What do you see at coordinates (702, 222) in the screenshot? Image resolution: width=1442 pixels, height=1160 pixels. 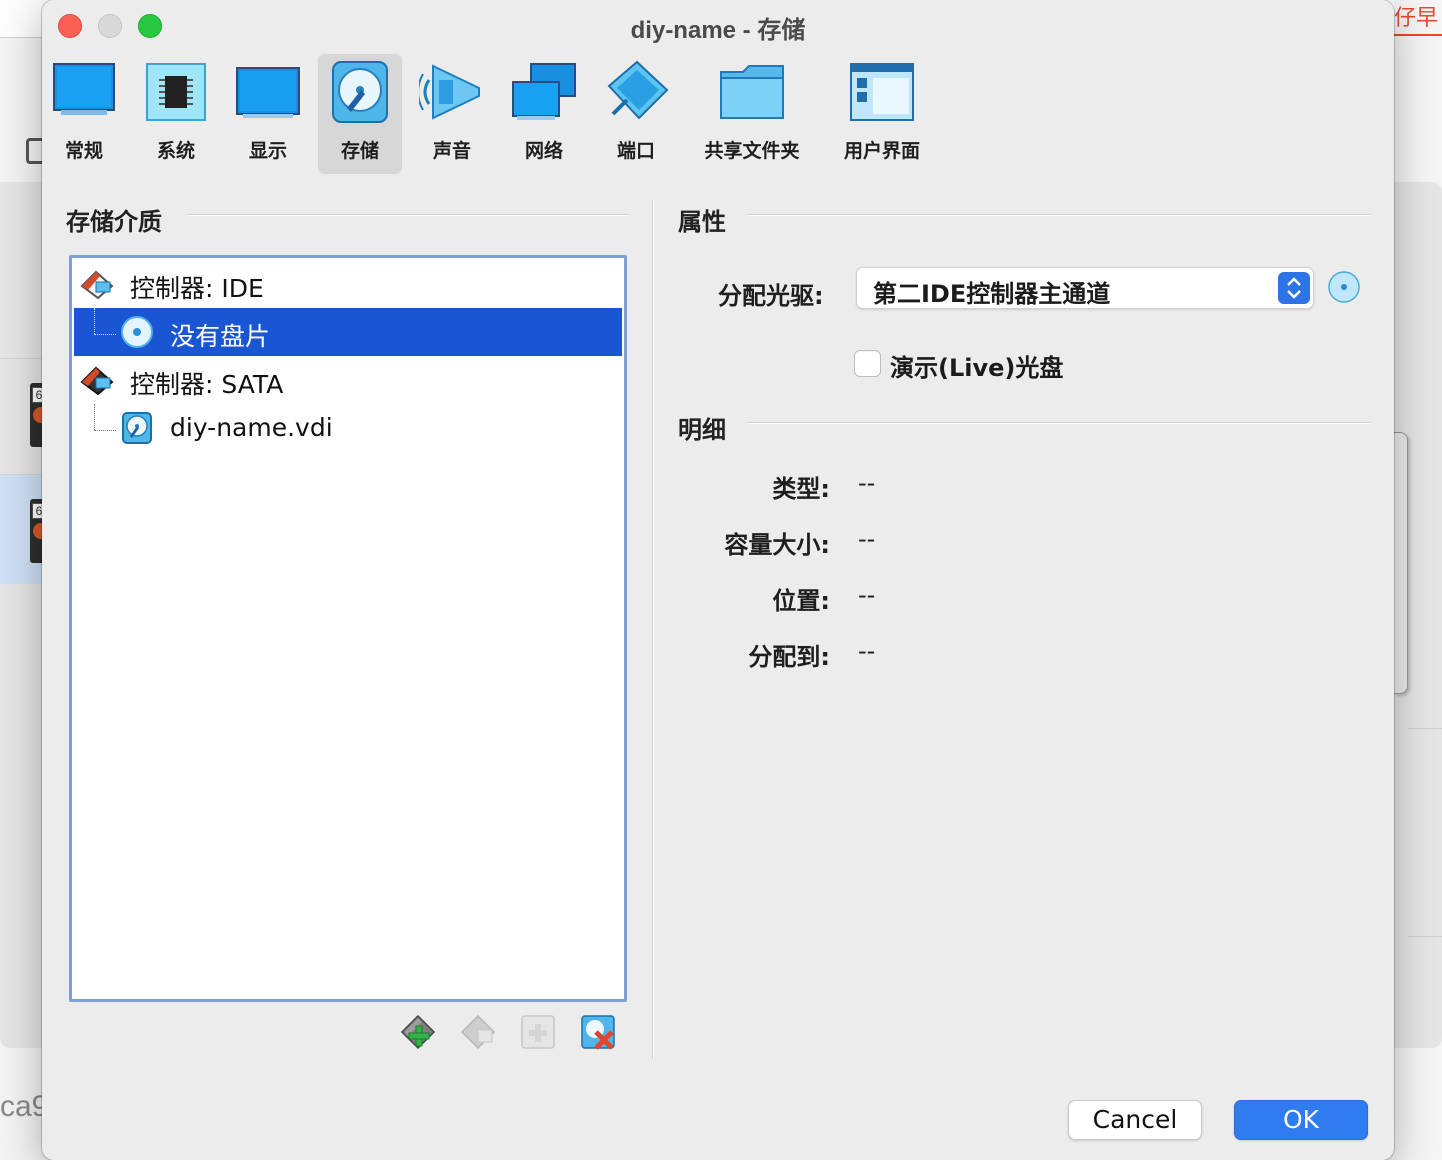 I see `attributes-section-title: 属性` at bounding box center [702, 222].